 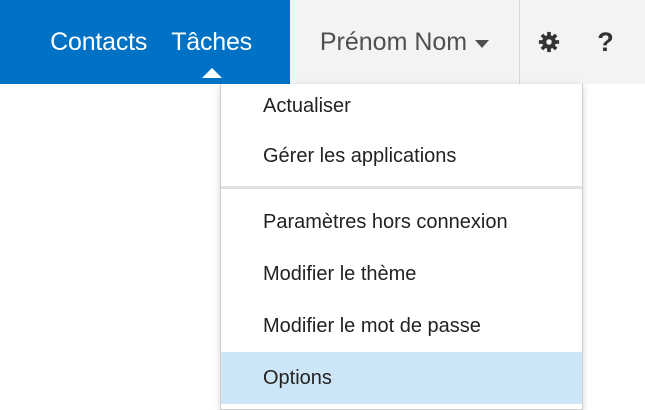 I want to click on settings-button, so click(x=548, y=42).